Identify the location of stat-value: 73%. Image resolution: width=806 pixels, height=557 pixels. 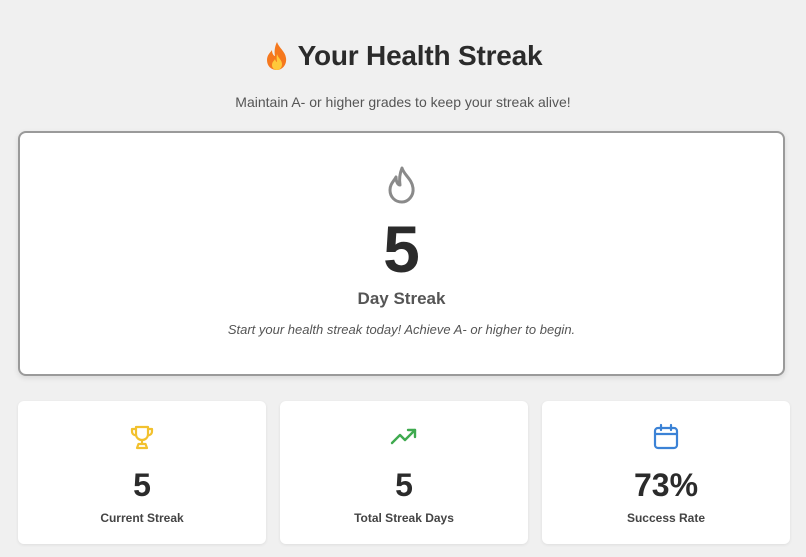
(666, 485).